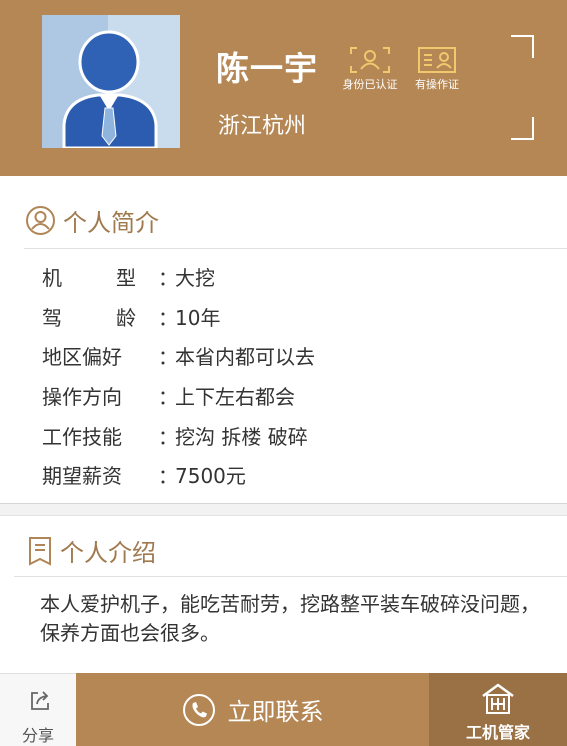  What do you see at coordinates (198, 709) in the screenshot?
I see `phone-icon` at bounding box center [198, 709].